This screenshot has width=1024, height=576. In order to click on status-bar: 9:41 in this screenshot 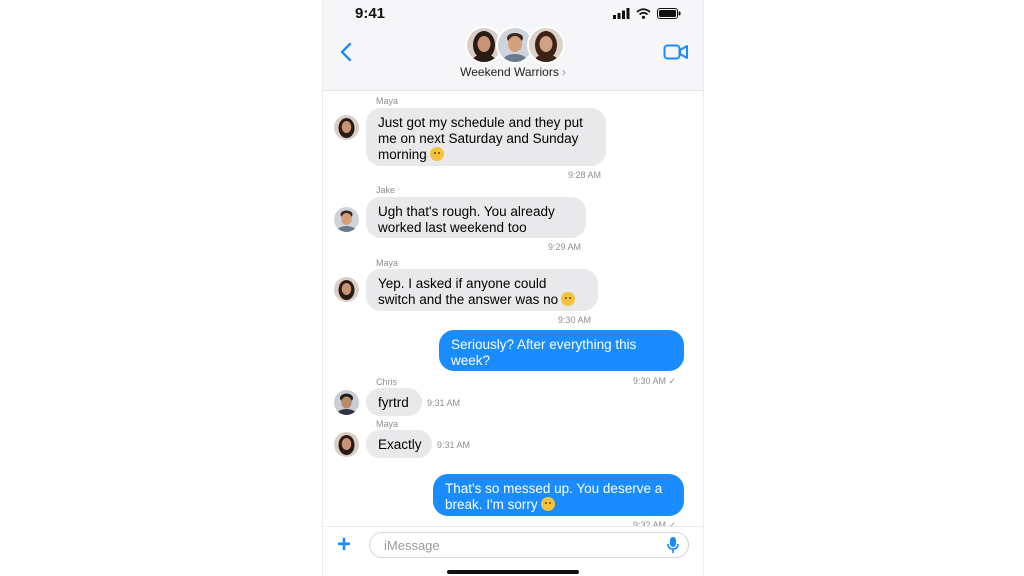, I will do `click(513, 14)`.